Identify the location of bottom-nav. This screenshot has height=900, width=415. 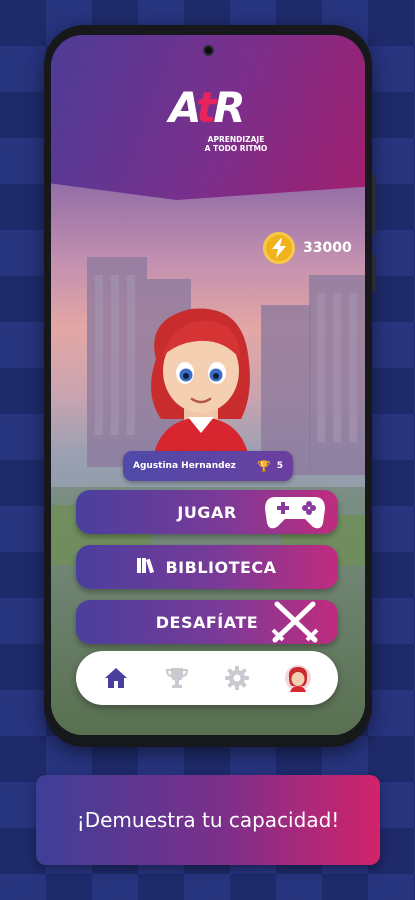
(207, 678).